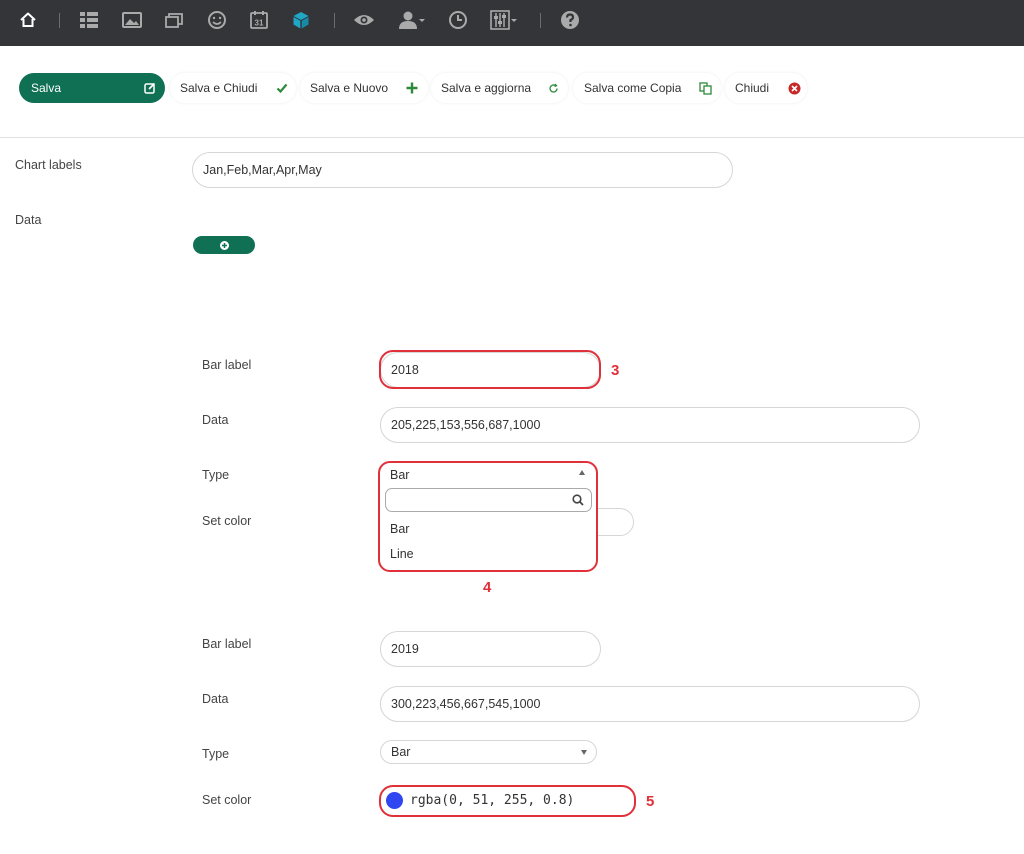 This screenshot has width=1024, height=854. I want to click on caret-down-icon, so click(584, 752).